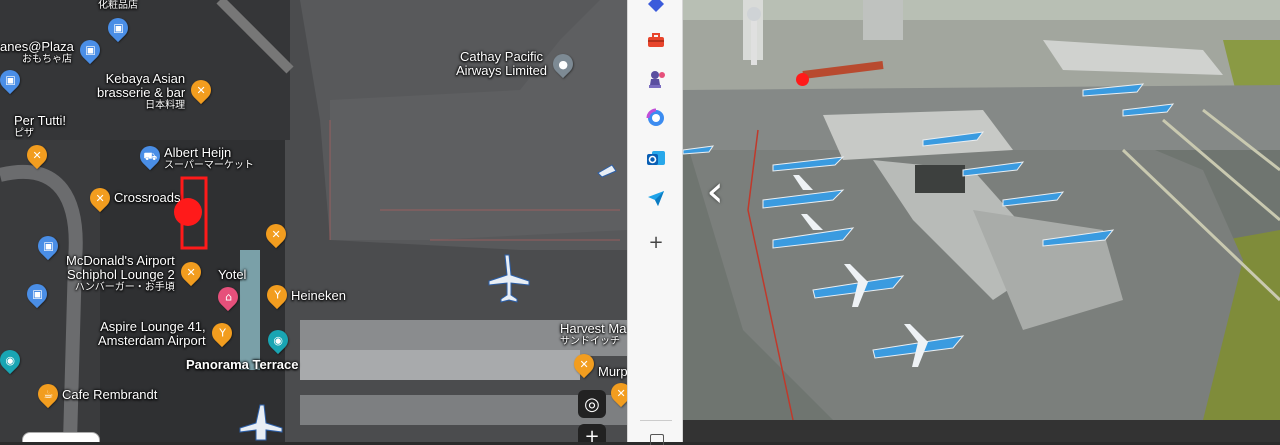  I want to click on poi-anes-plaza: anes@Plaza おもちゃ店 ▣, so click(52, 50).